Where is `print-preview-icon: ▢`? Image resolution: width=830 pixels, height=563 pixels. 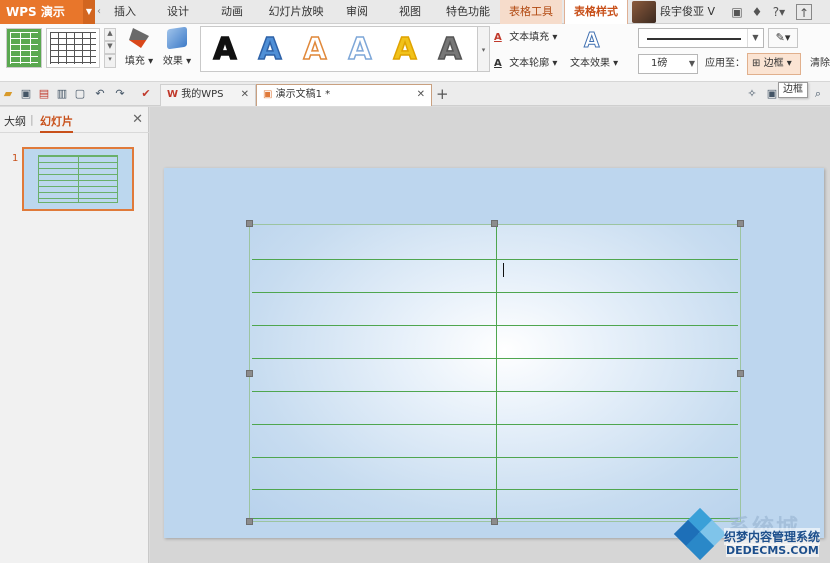
print-preview-icon: ▢ is located at coordinates (80, 94).